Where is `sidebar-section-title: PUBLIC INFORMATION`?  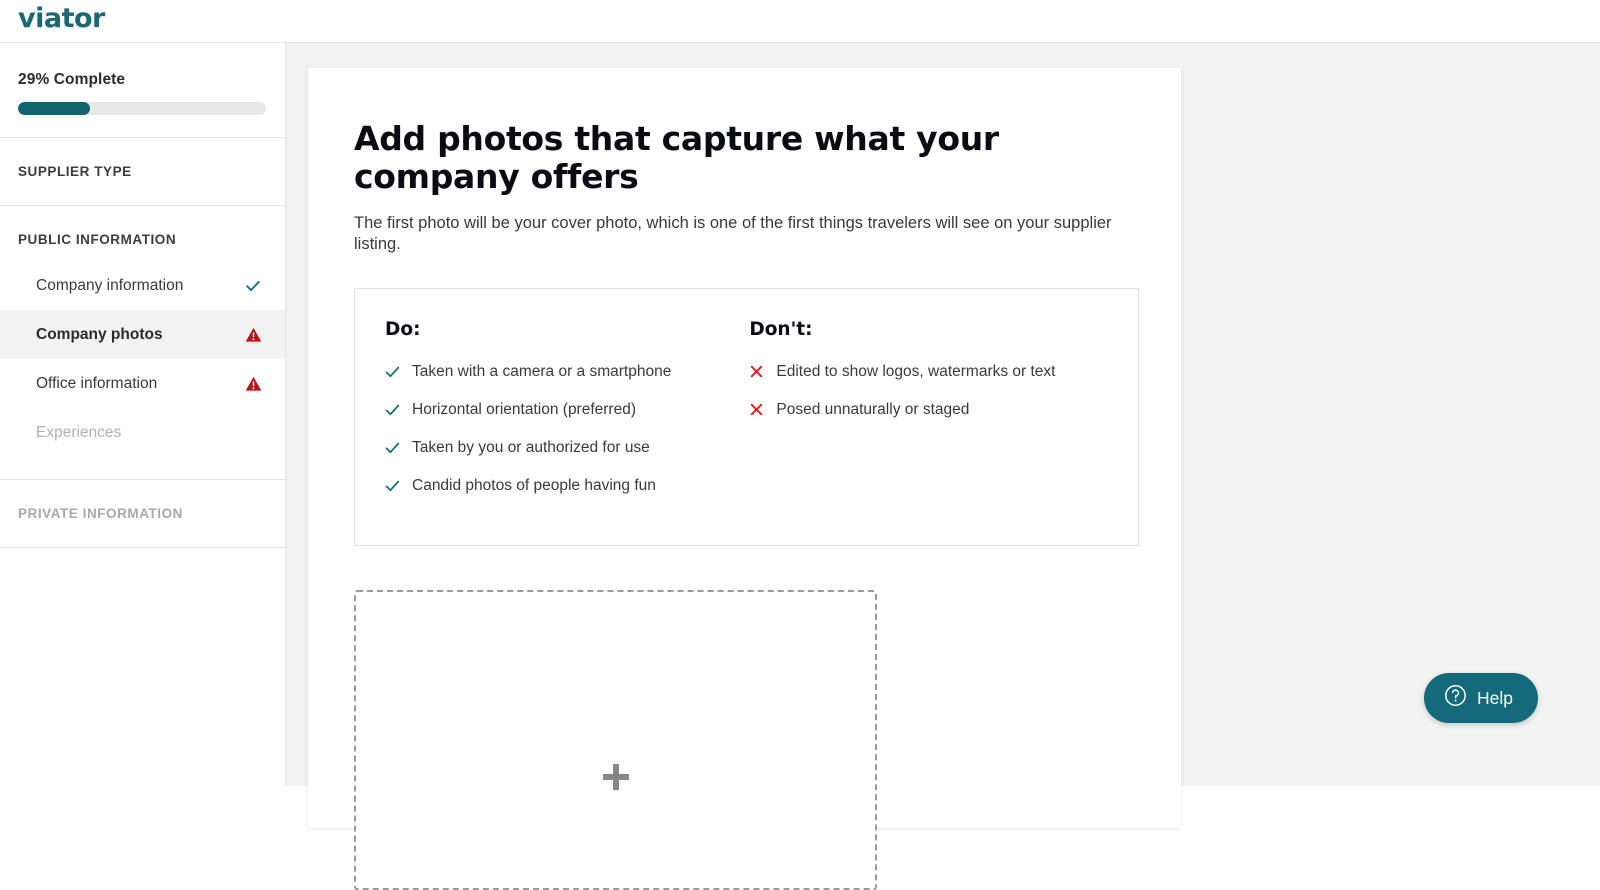
sidebar-section-title: PUBLIC INFORMATION is located at coordinates (142, 233).